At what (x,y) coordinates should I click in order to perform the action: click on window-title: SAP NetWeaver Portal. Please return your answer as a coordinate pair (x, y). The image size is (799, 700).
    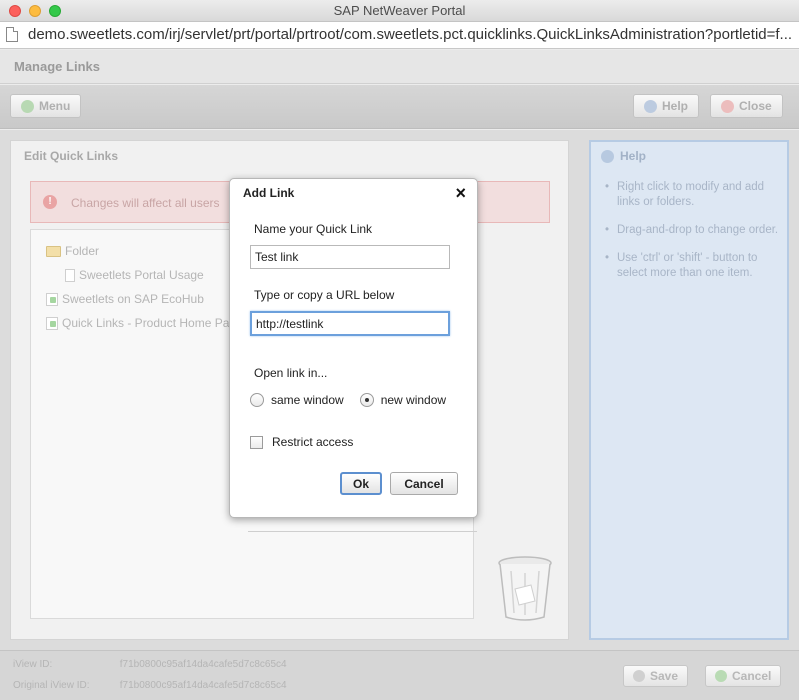
    Looking at the image, I should click on (399, 10).